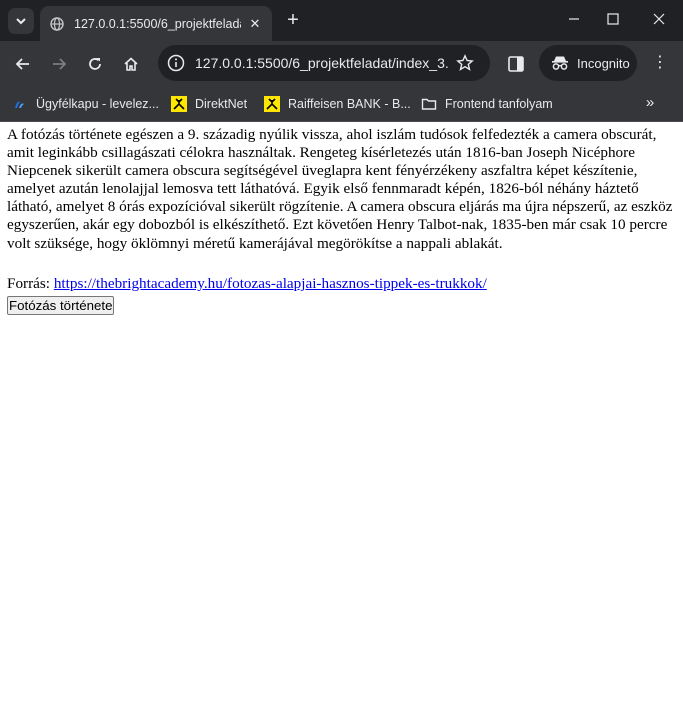 This screenshot has height=728, width=683. I want to click on maximize-button, so click(613, 20).